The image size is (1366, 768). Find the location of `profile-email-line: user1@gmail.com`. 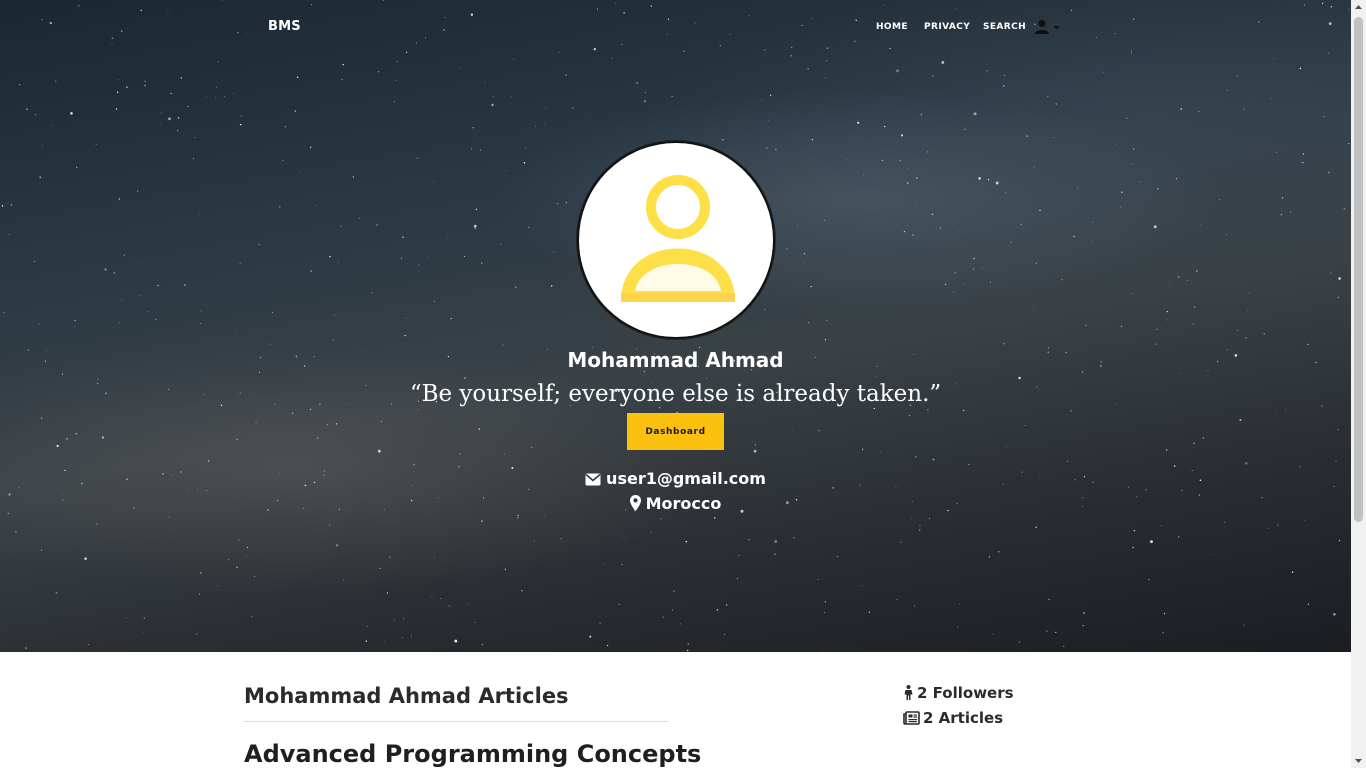

profile-email-line: user1@gmail.com is located at coordinates (675, 479).